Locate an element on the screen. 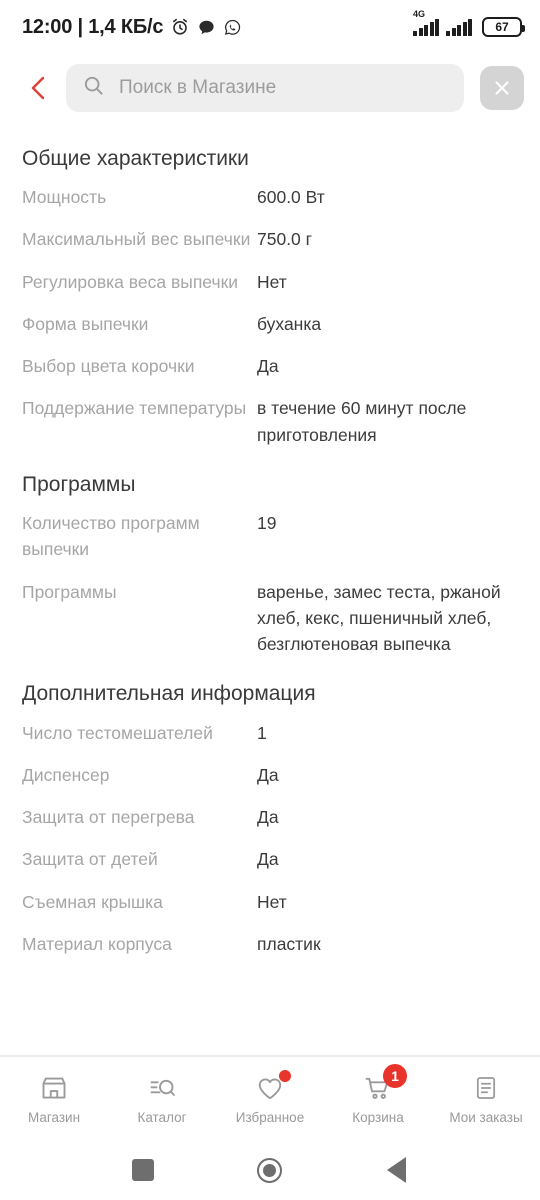  message-bubble-icon is located at coordinates (206, 27).